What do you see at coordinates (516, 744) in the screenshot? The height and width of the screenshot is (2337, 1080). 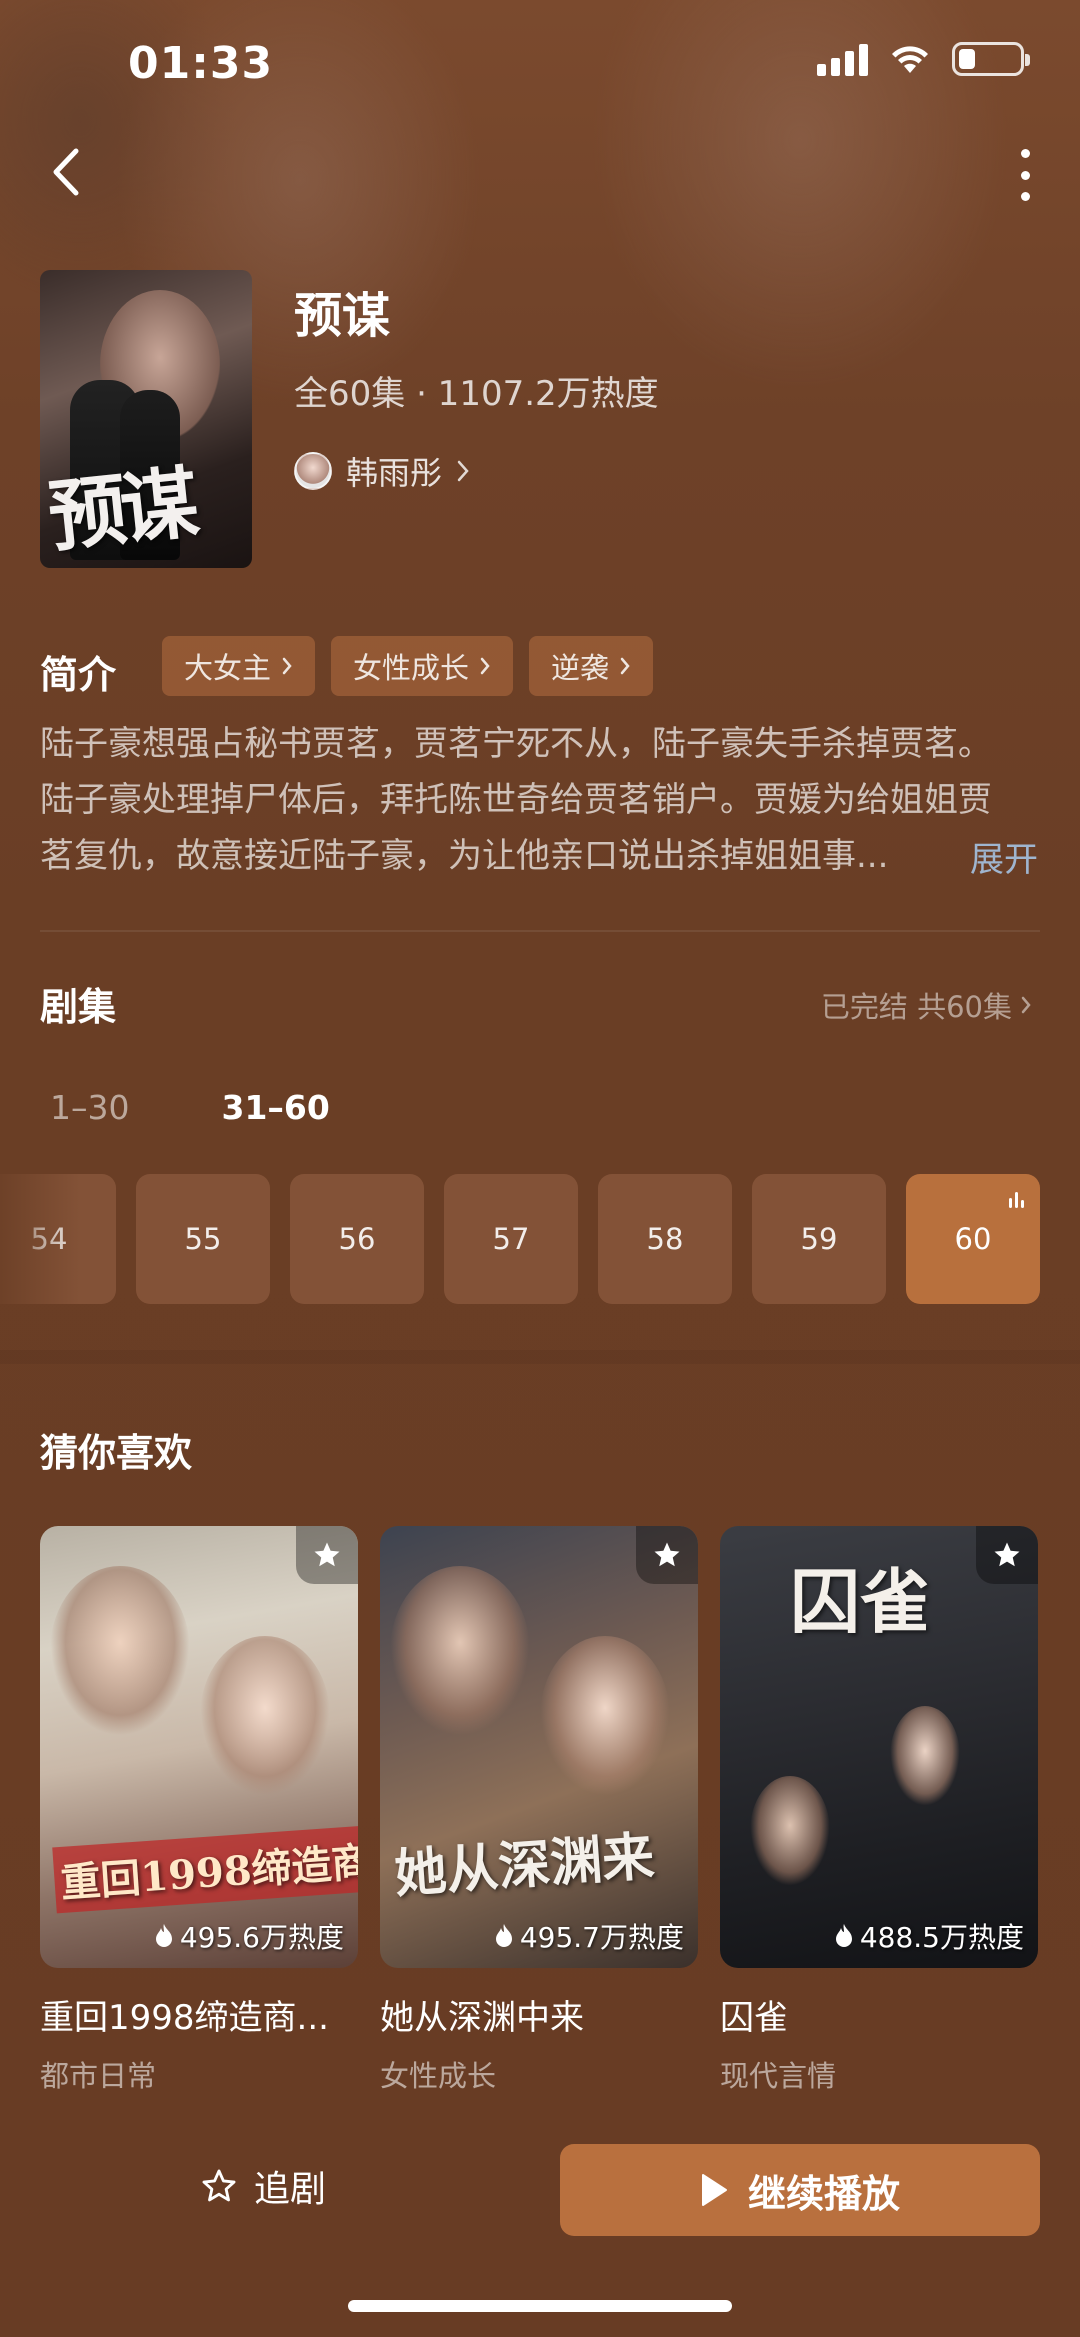 I see `description-line: 陆子豪想强占秘书贾茗，贾茗宁死不从，陆子豪失手杀掉贾茗。` at bounding box center [516, 744].